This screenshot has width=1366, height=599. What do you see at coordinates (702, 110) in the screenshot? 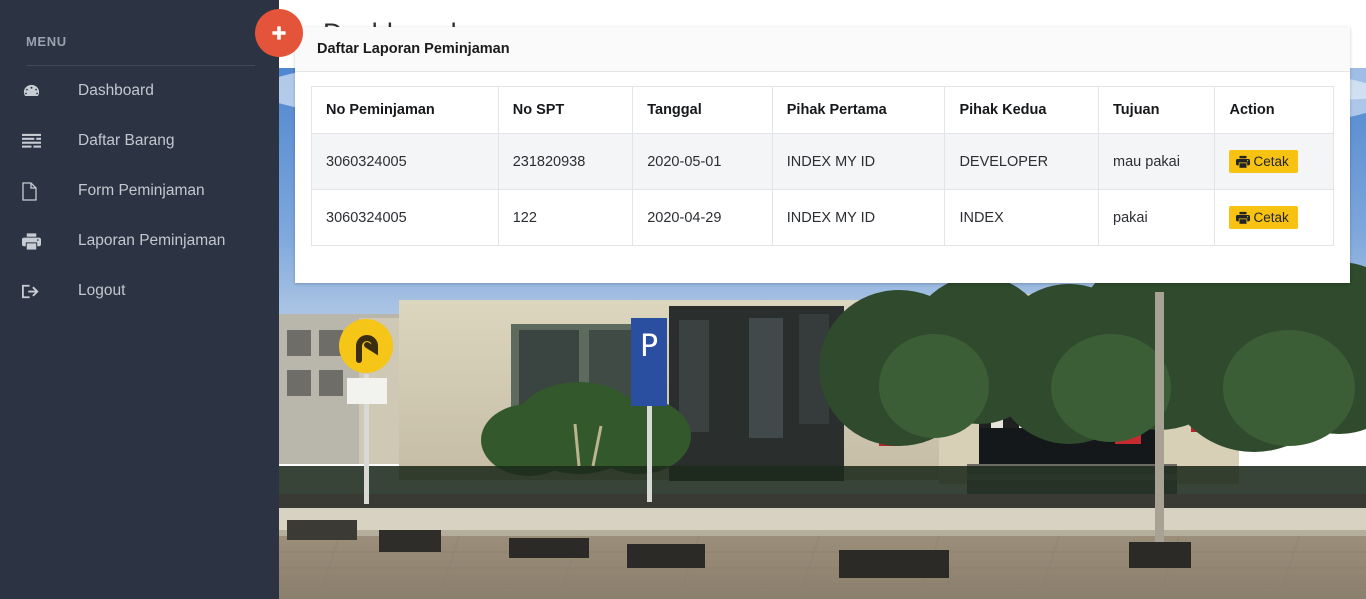
I see `column-header-tanggal: Tanggal` at bounding box center [702, 110].